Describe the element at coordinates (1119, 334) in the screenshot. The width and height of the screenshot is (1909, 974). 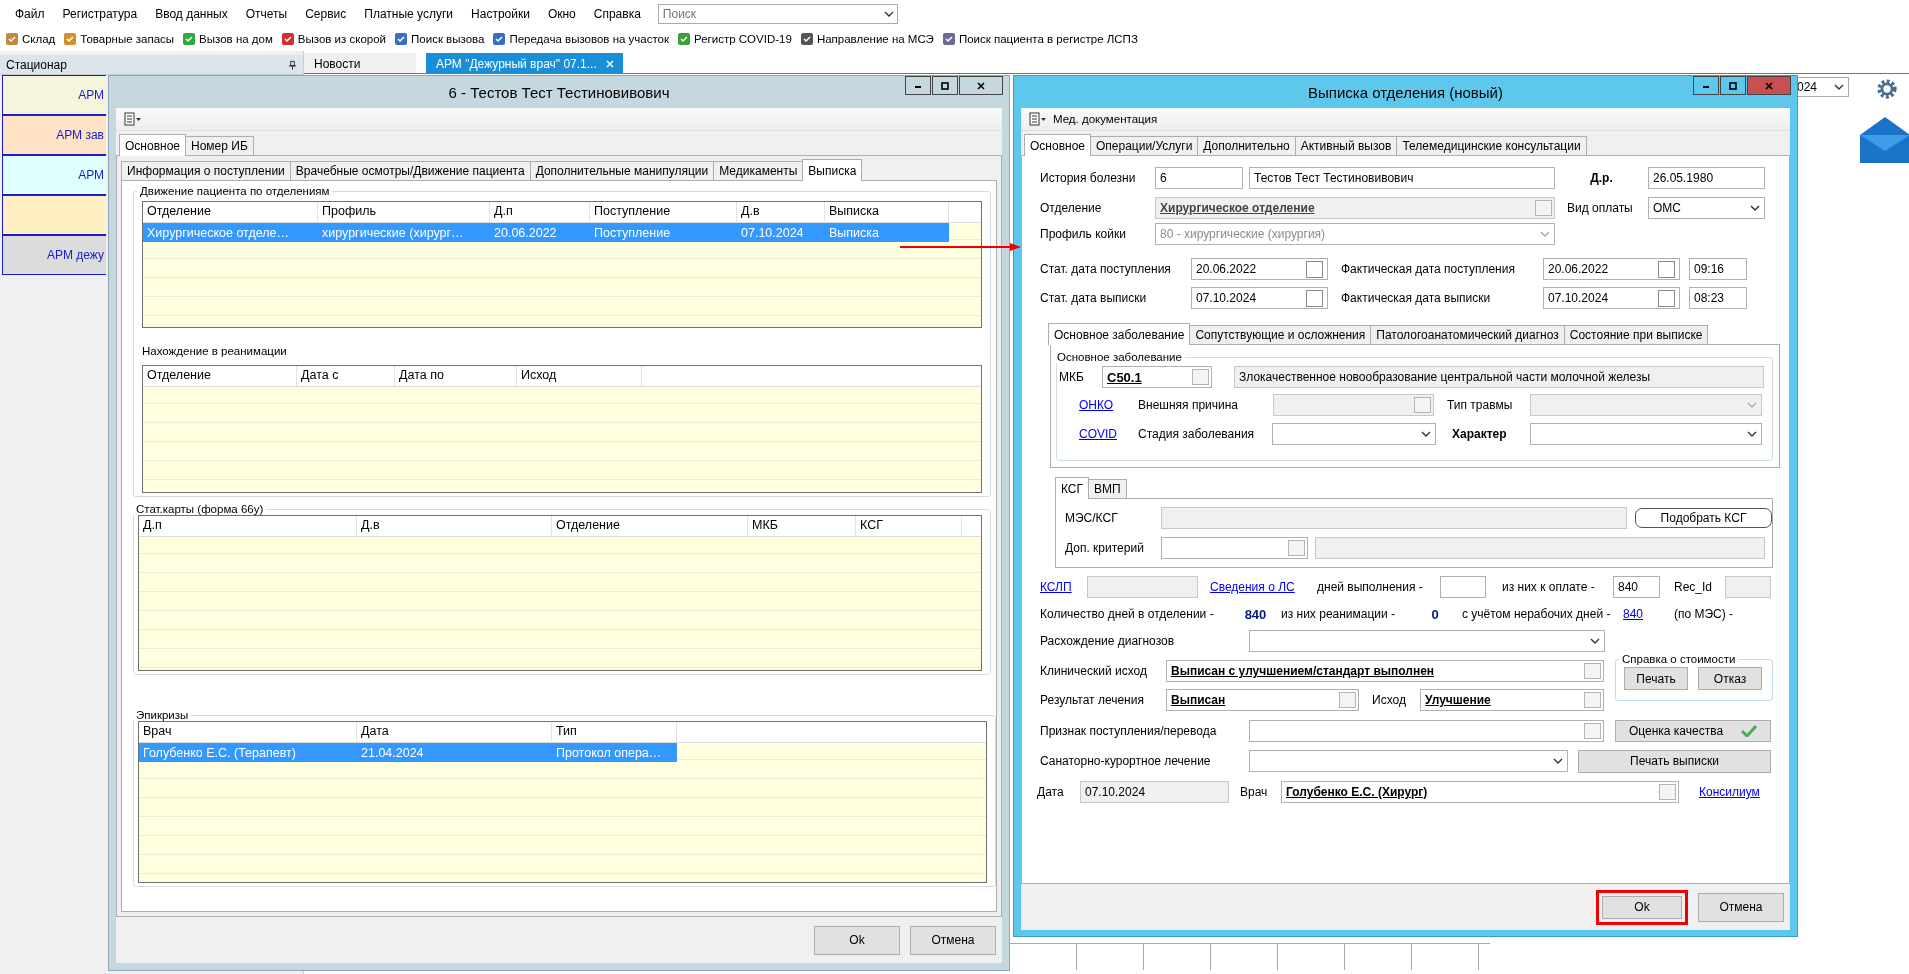
I see `tab: Основное заболевание` at that location.